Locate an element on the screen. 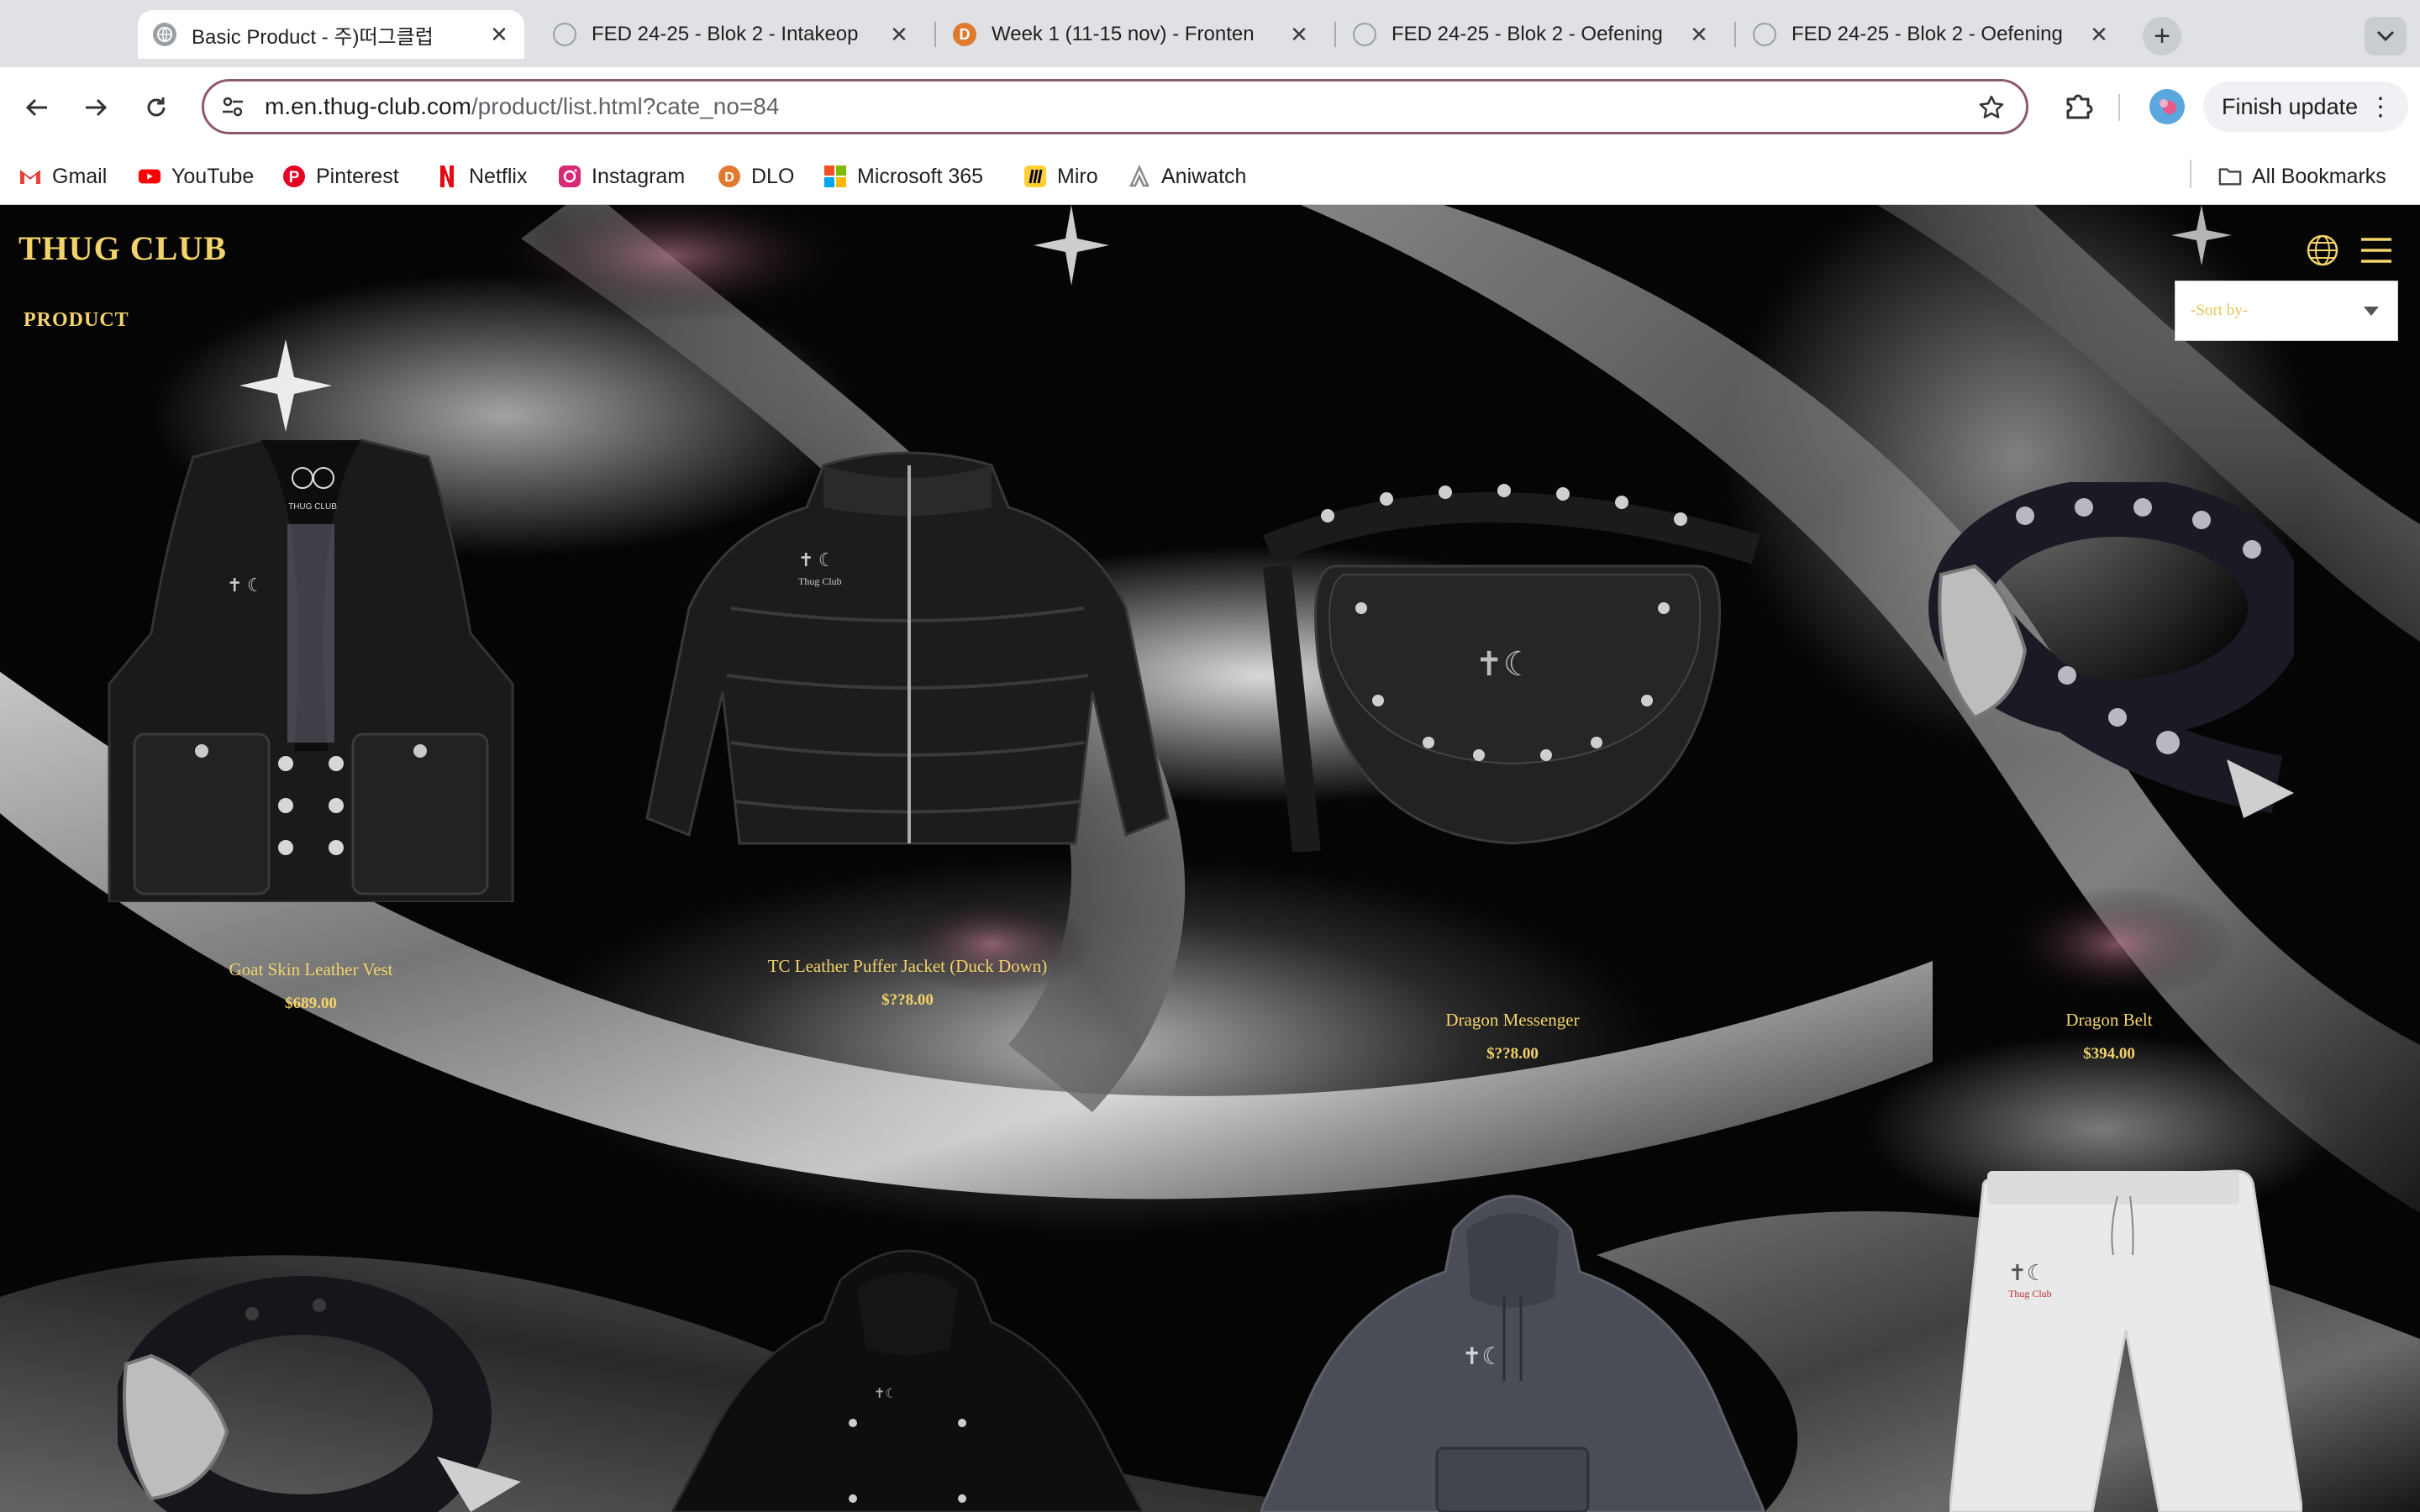  bookmark-netflix: Netflix is located at coordinates (481, 176).